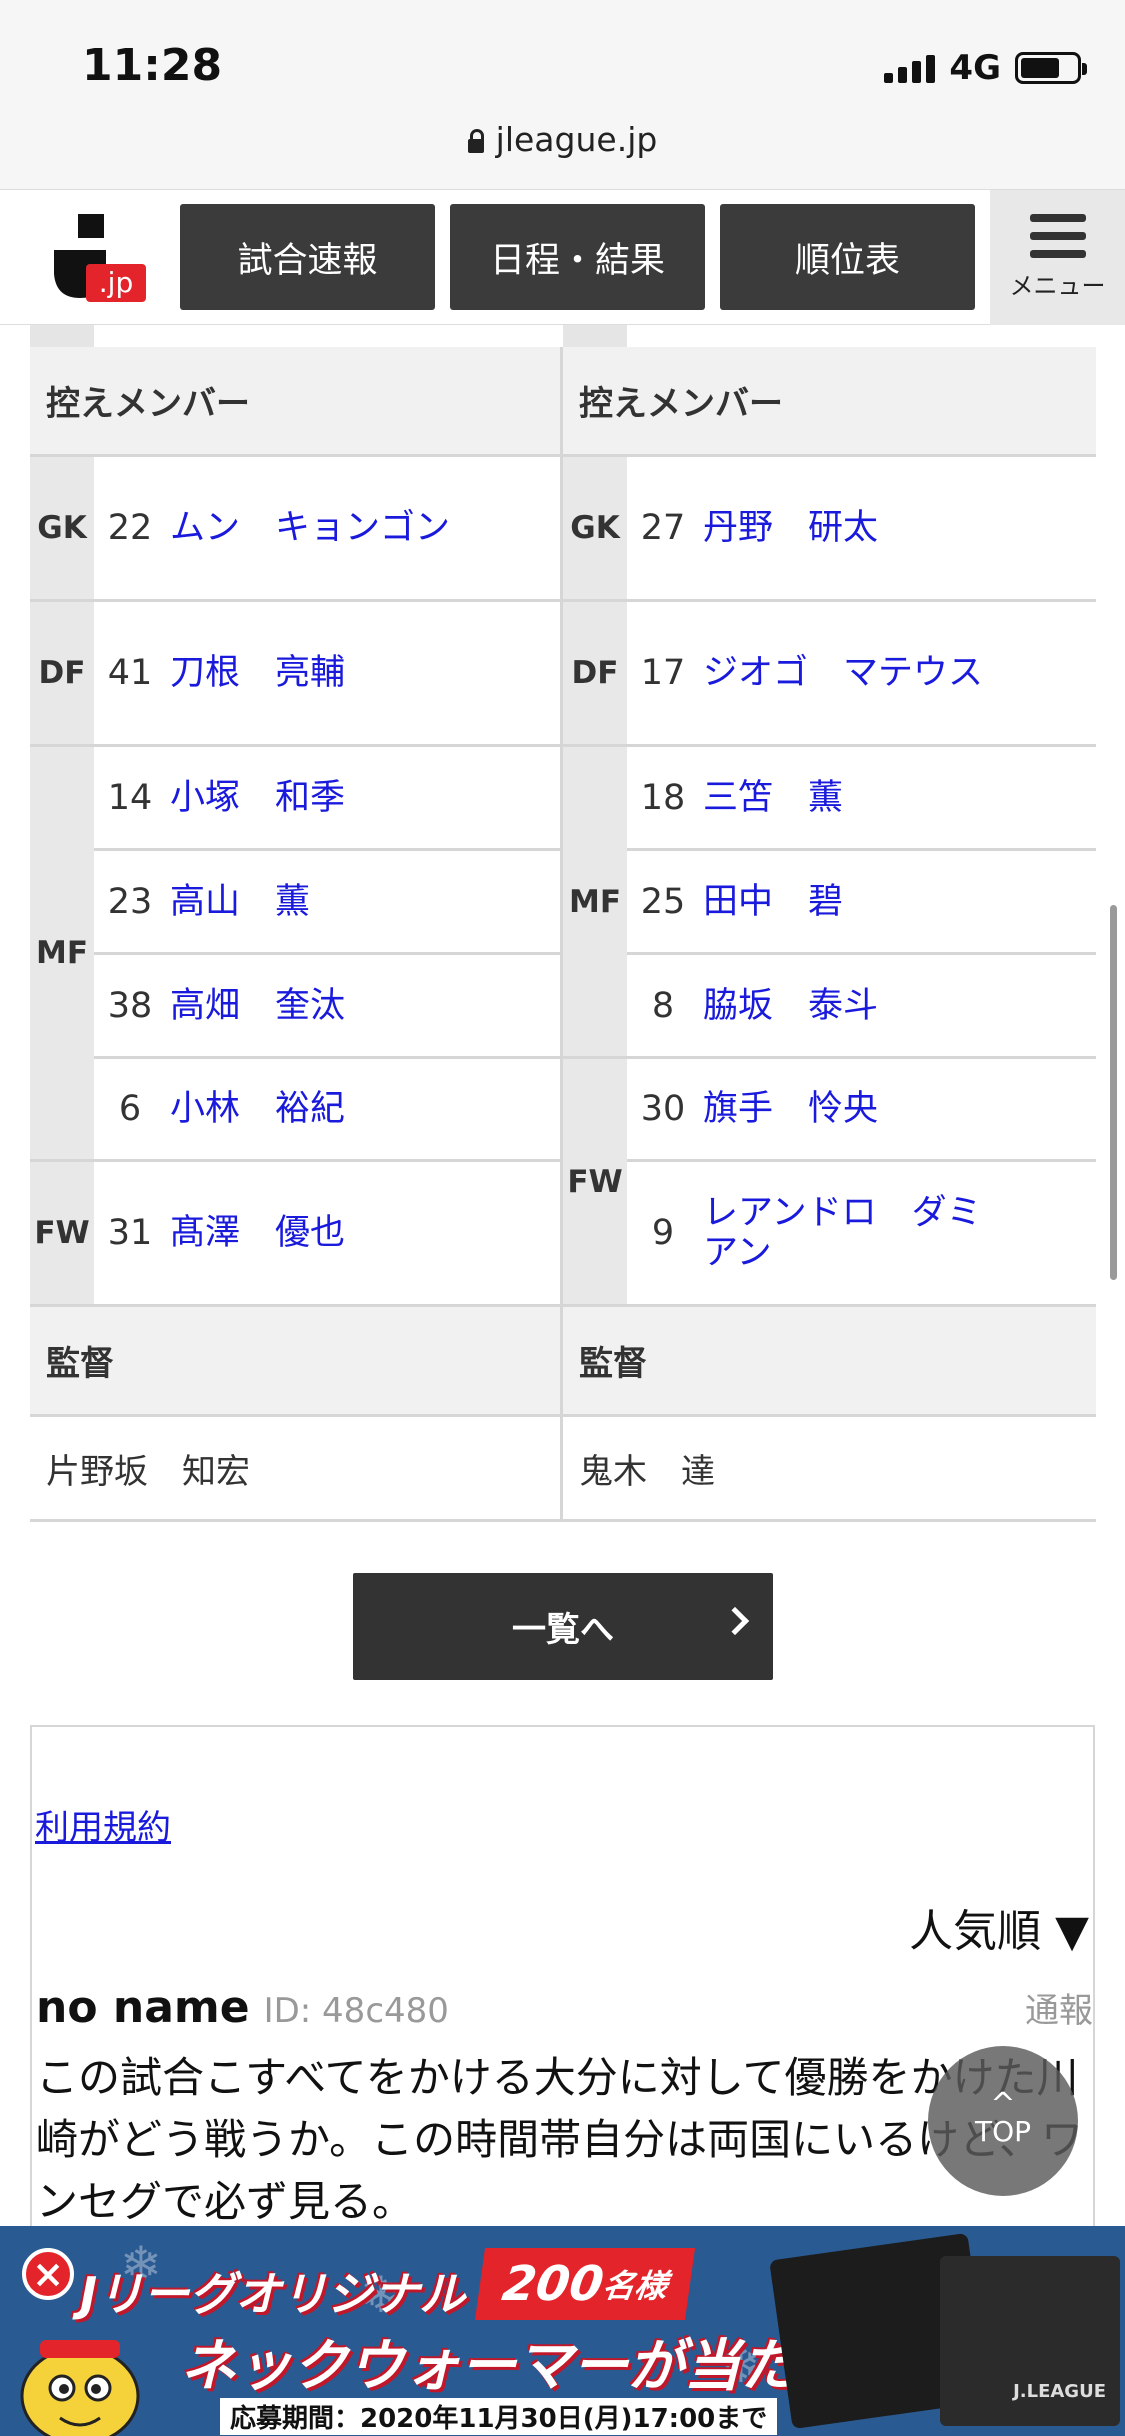  What do you see at coordinates (100, 260) in the screenshot?
I see `jleague-logo: .jp` at bounding box center [100, 260].